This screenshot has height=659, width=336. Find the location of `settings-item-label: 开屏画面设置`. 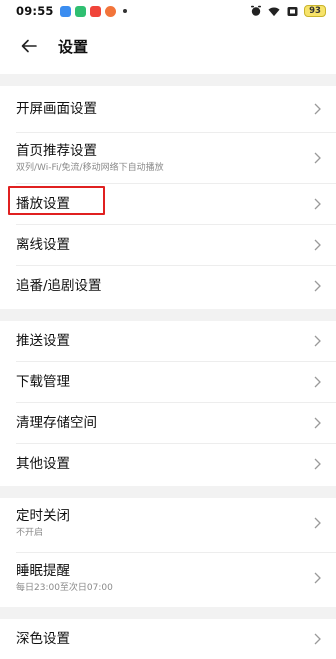

settings-item-label: 开屏画面设置 is located at coordinates (56, 108).